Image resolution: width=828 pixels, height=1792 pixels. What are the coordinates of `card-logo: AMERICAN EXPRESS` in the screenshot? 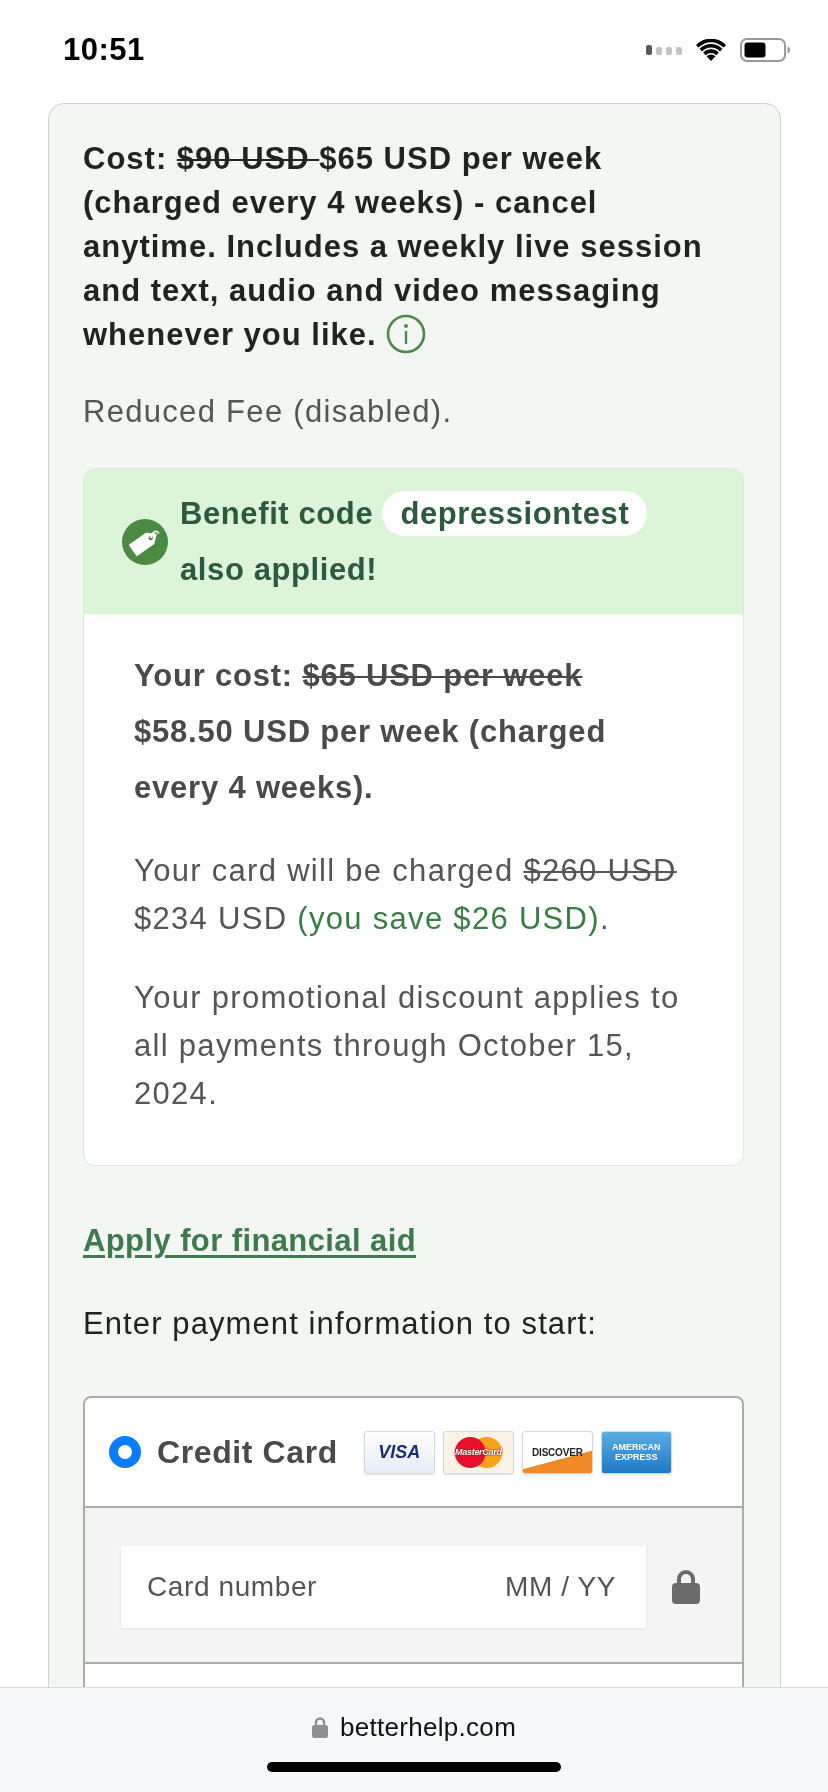 It's located at (636, 1452).